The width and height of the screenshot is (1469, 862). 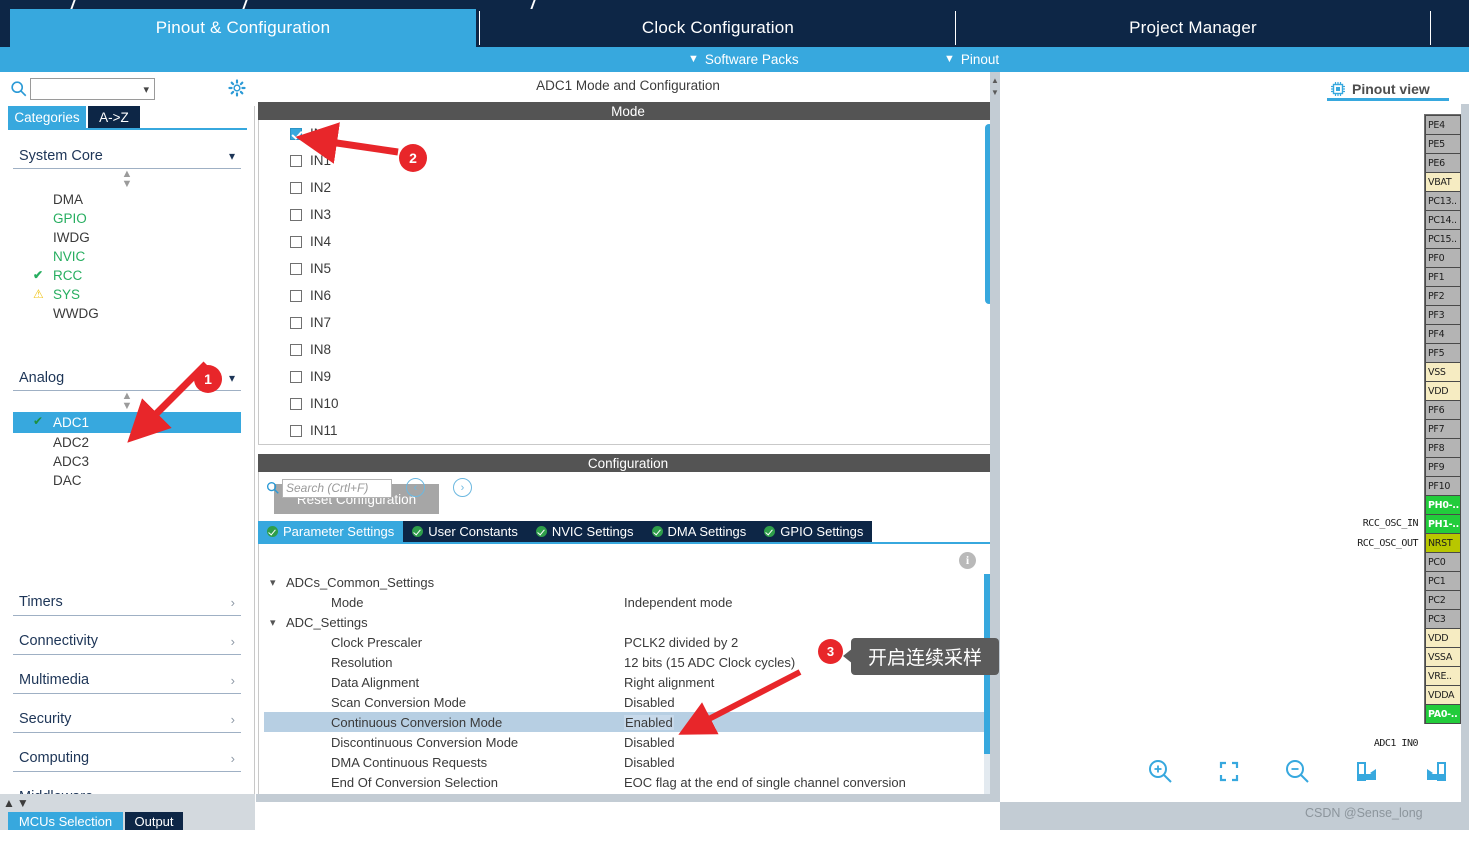 I want to click on checkbox-in6, so click(x=296, y=295).